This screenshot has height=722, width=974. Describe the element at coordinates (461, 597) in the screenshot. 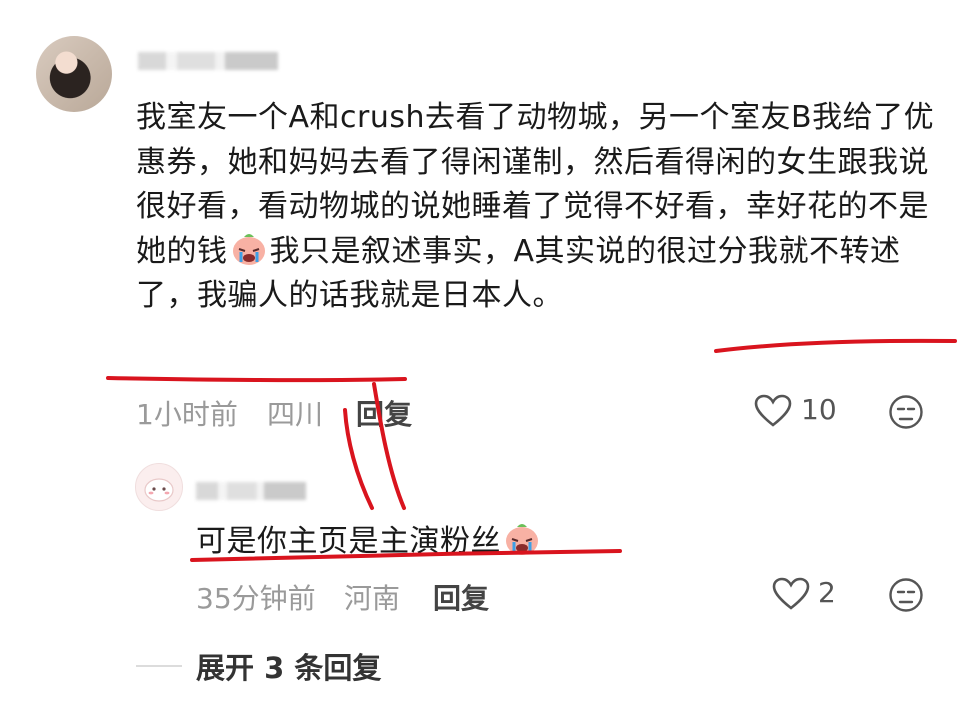

I see `reply-reply-button: 回复` at that location.